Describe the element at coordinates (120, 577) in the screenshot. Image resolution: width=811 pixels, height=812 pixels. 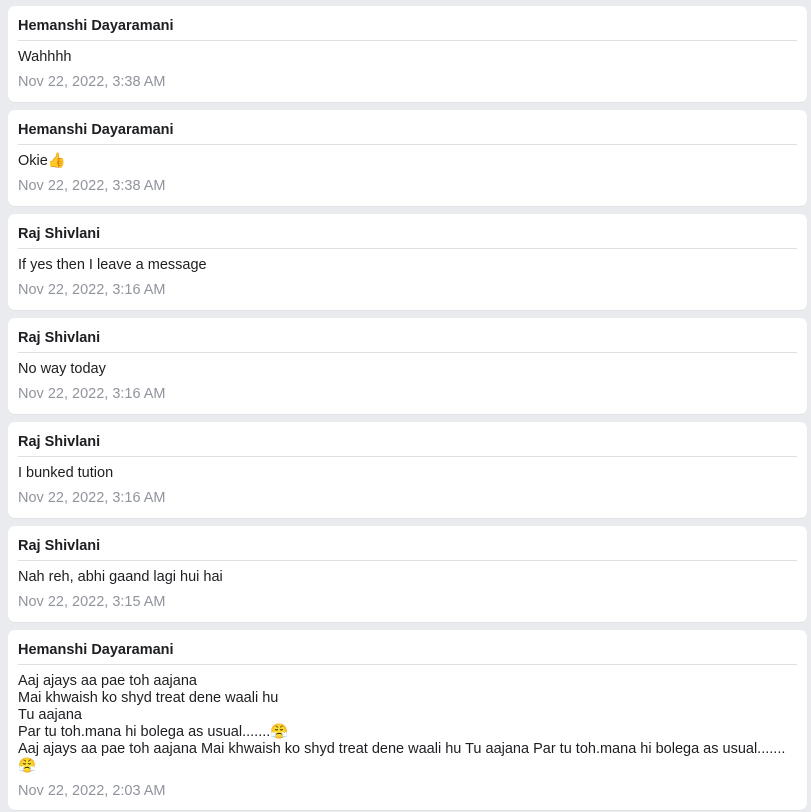
I see `message-text: Nah reh, abhi gaand lagi hui hai` at that location.